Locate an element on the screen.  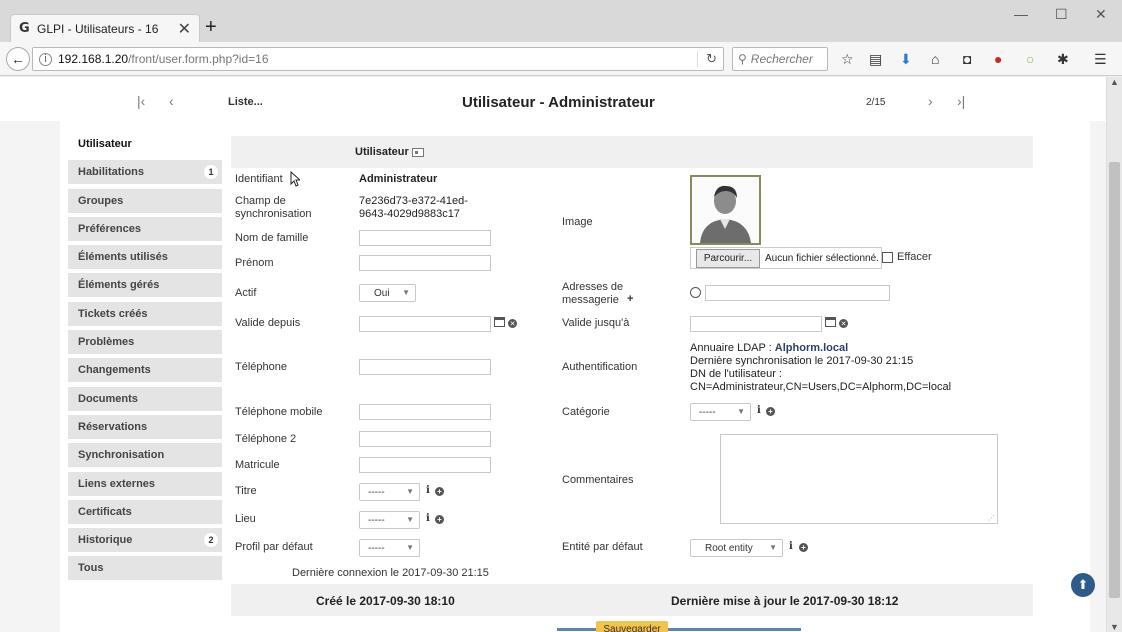
mouse-cursor-icon is located at coordinates (295, 179).